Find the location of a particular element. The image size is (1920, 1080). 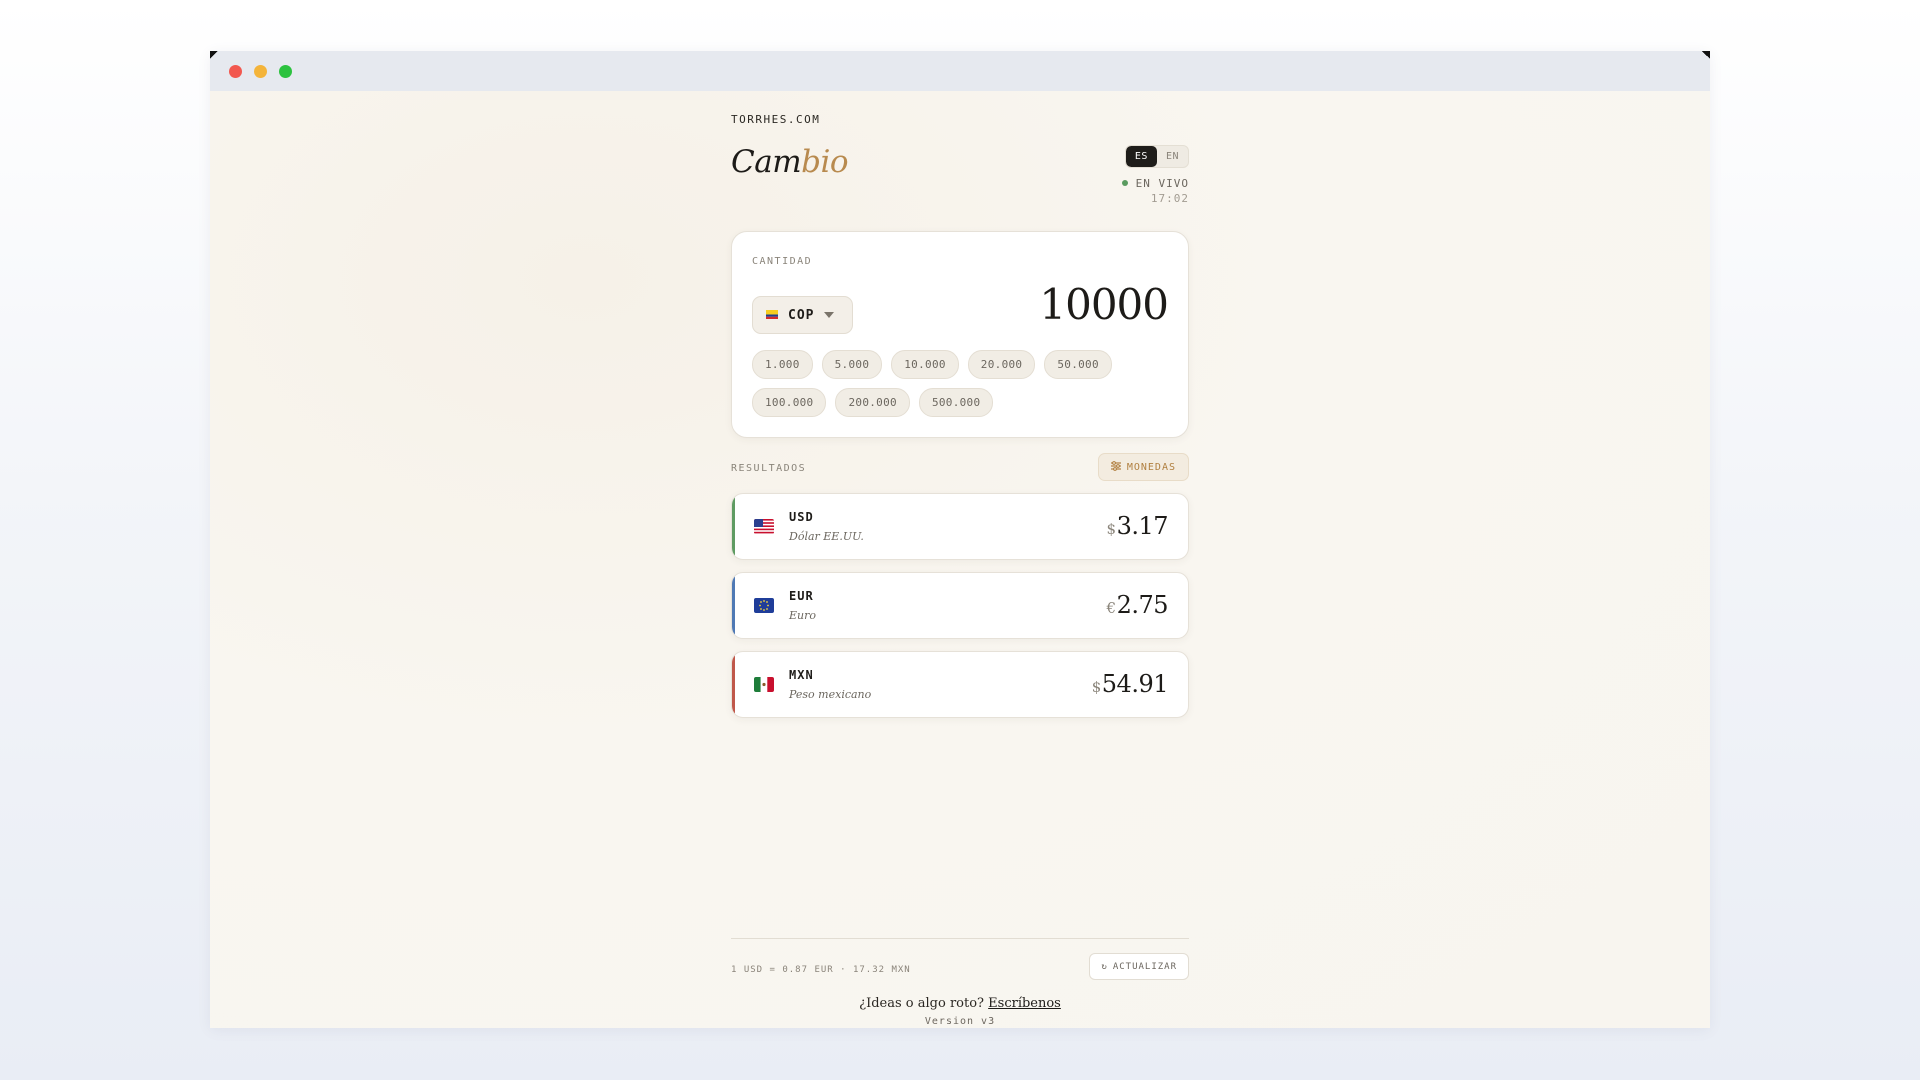

currency-code: COP is located at coordinates (801, 315).